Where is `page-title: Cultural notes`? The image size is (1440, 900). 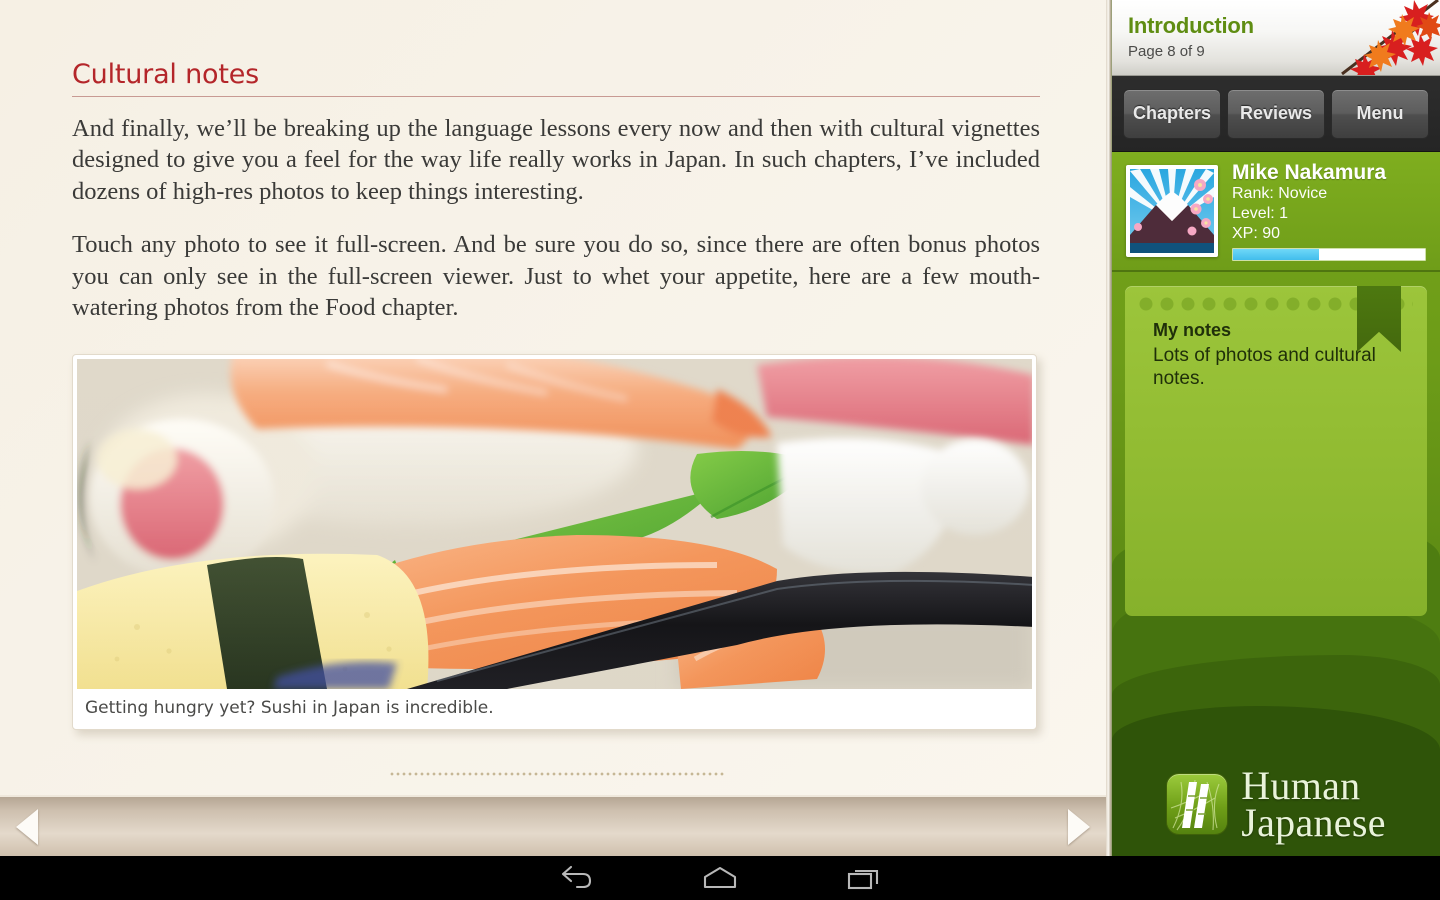
page-title: Cultural notes is located at coordinates (556, 78).